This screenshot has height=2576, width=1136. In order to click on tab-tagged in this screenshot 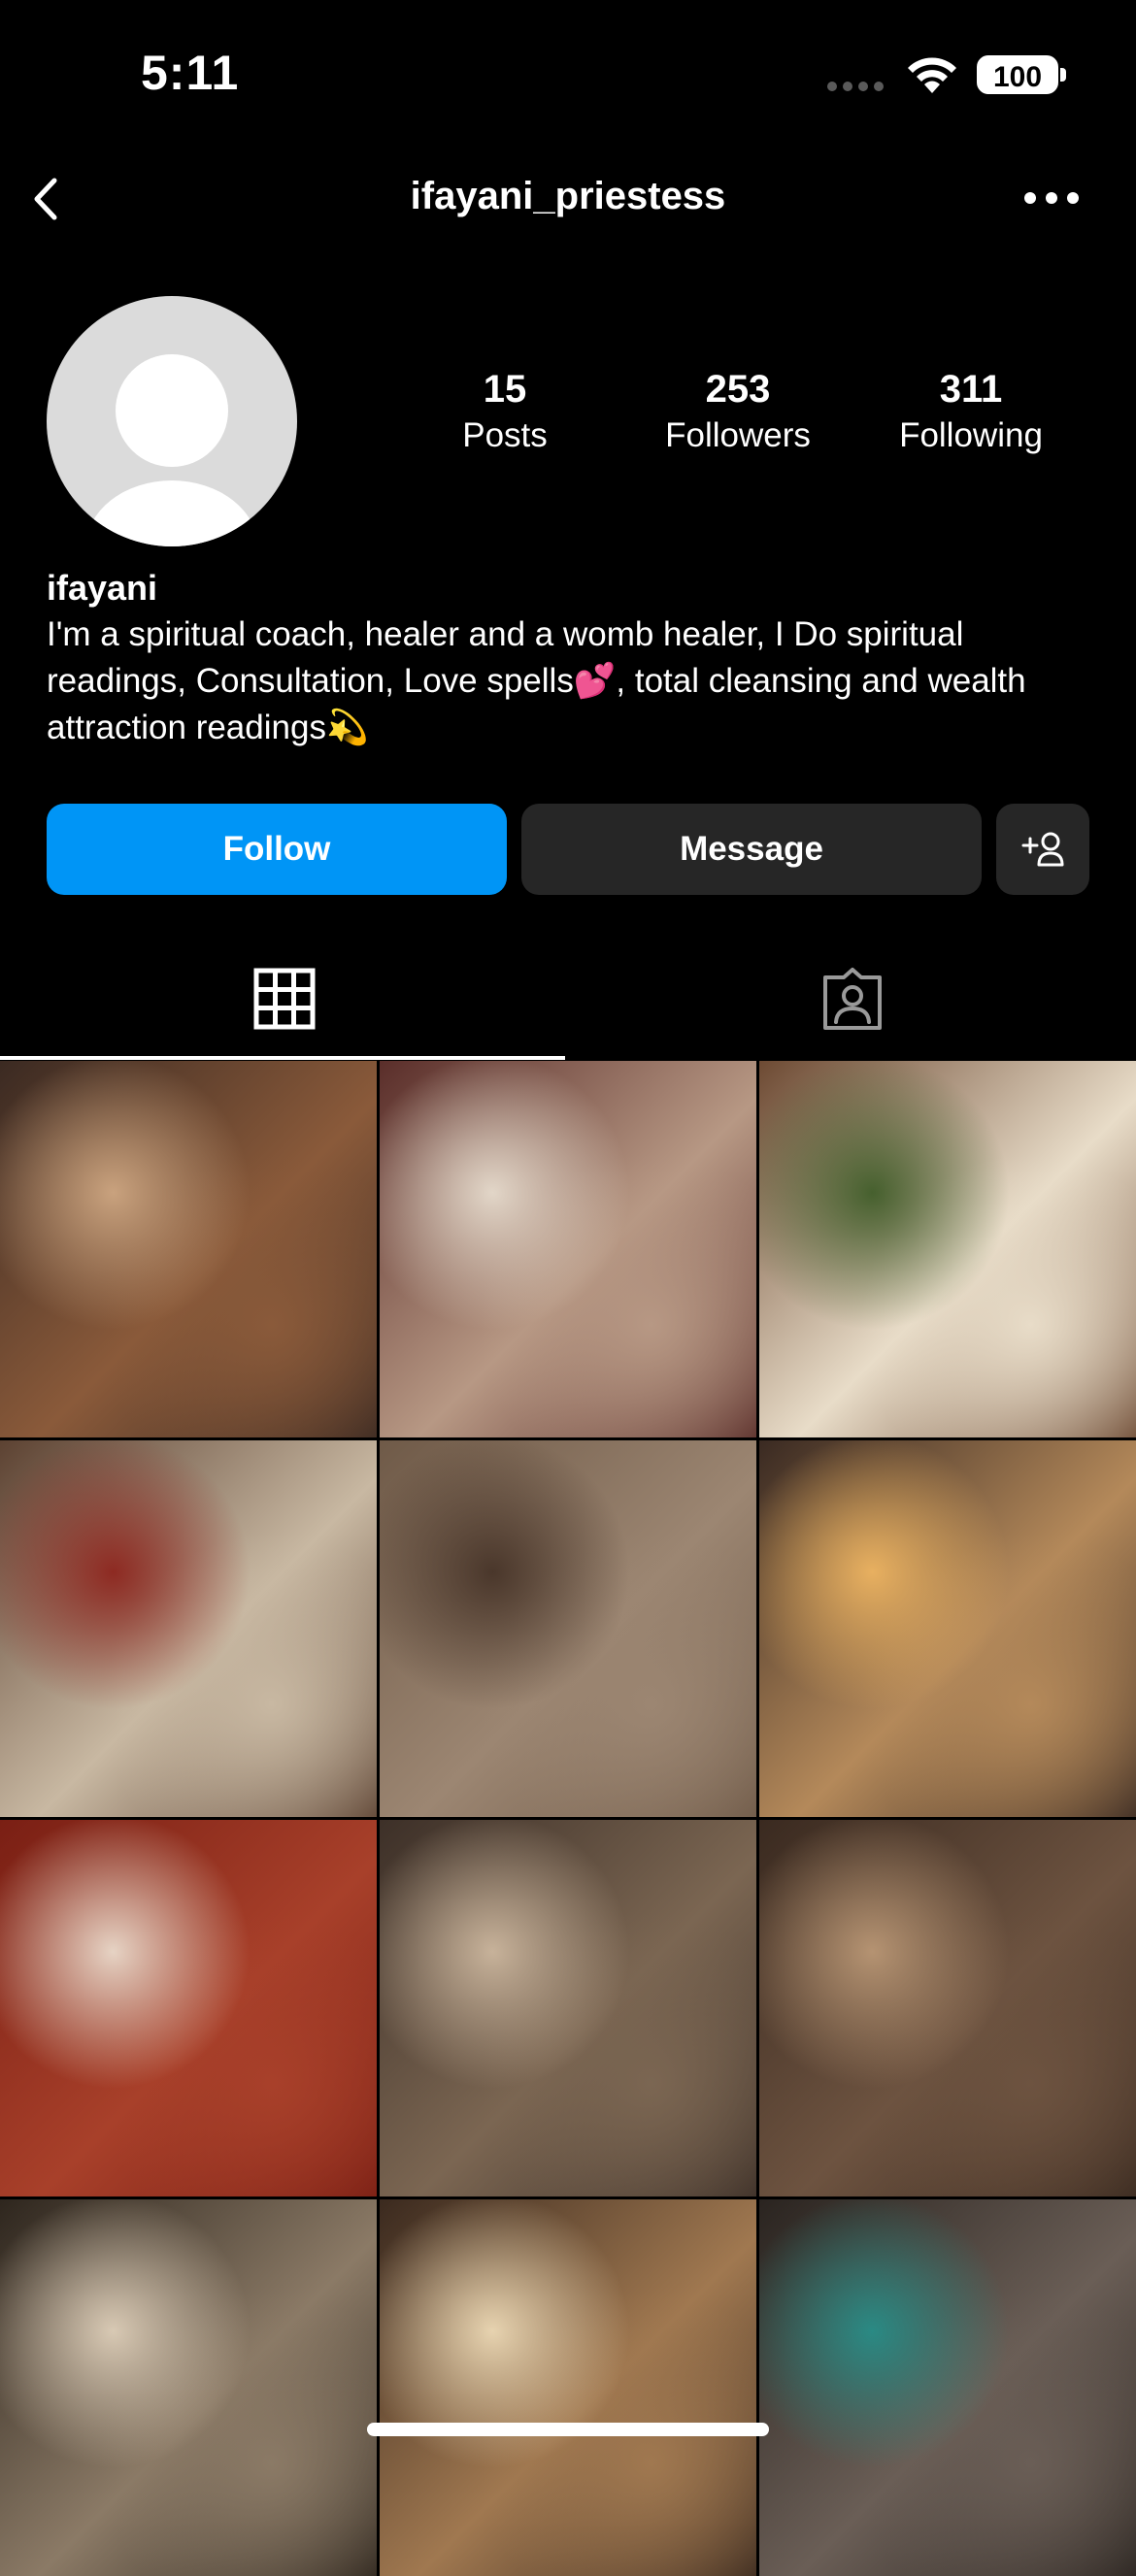, I will do `click(852, 999)`.